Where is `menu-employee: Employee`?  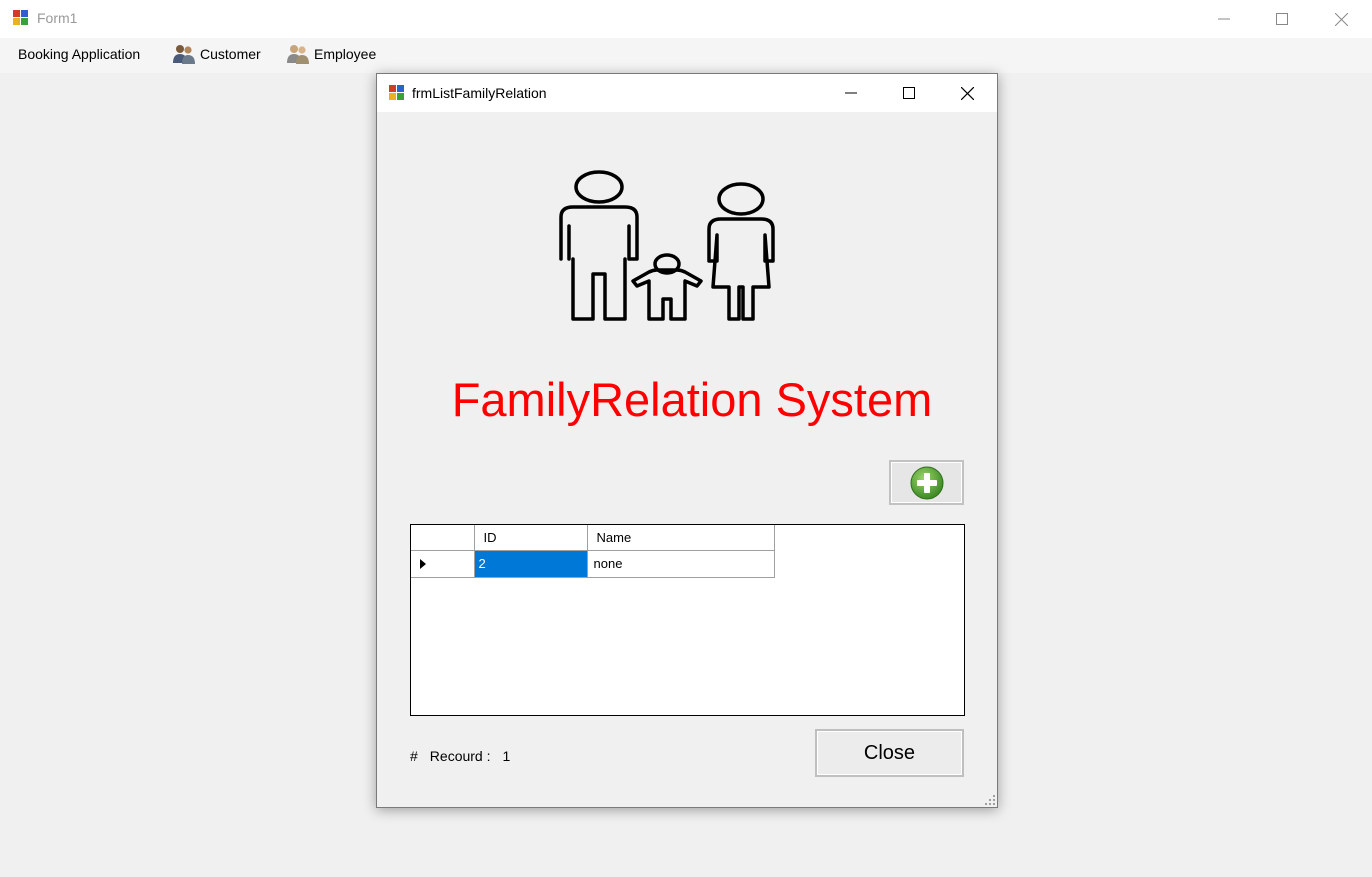 menu-employee: Employee is located at coordinates (331, 54).